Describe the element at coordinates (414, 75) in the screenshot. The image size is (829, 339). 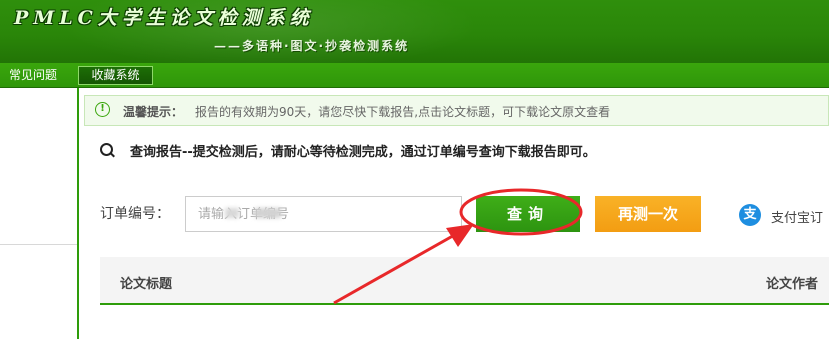
I see `nav-bar: 常见问题 收藏系统` at that location.